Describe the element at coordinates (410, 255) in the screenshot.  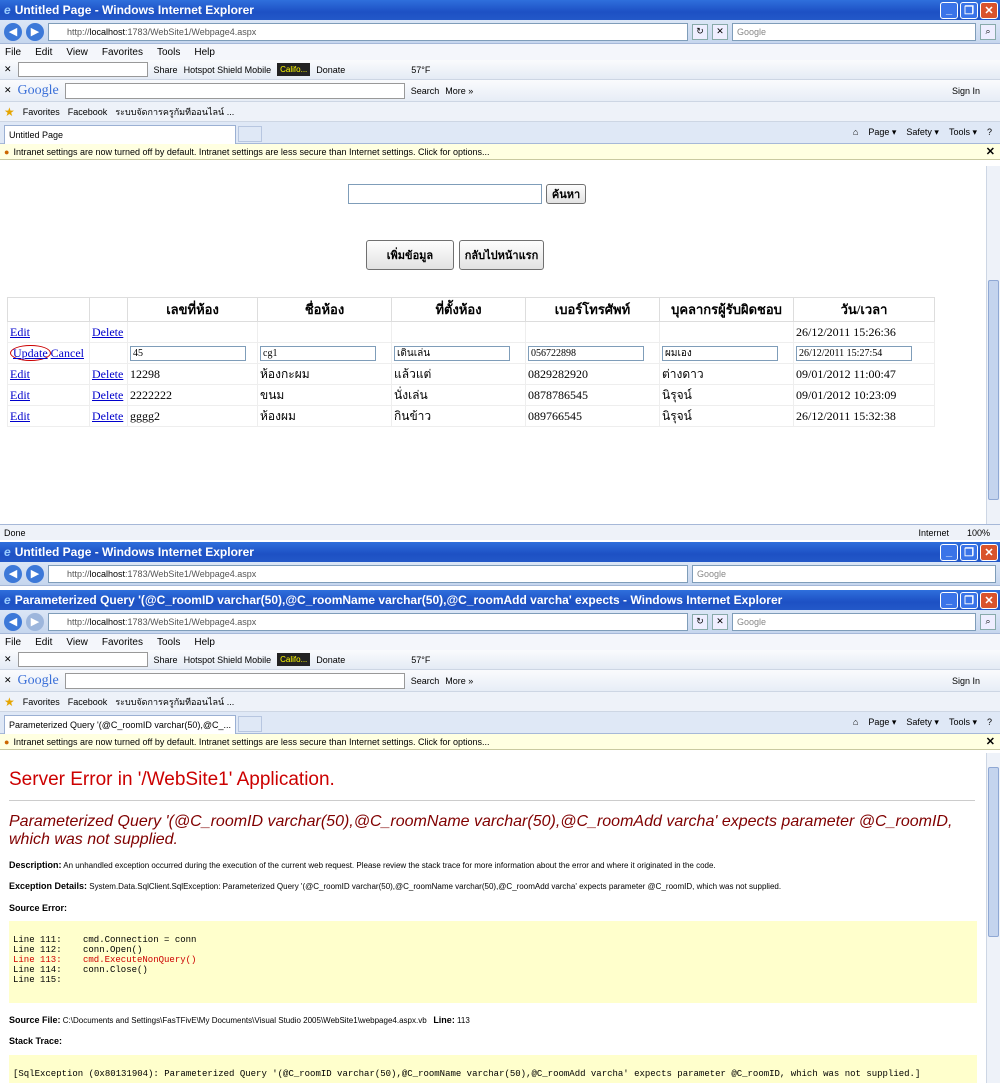
I see `add-data-button: เพิ่มข้อมูล` at that location.